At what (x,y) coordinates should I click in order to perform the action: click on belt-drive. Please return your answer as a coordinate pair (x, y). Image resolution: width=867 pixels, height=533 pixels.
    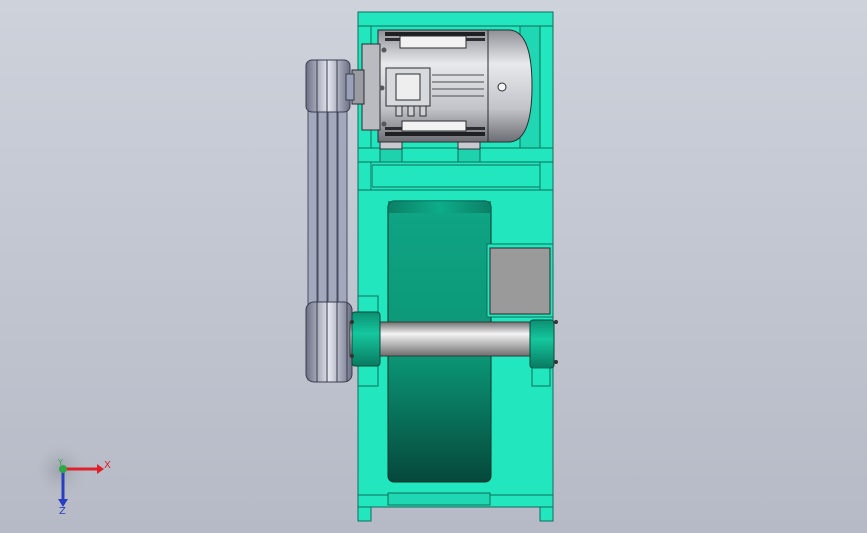
    Looking at the image, I should click on (330, 221).